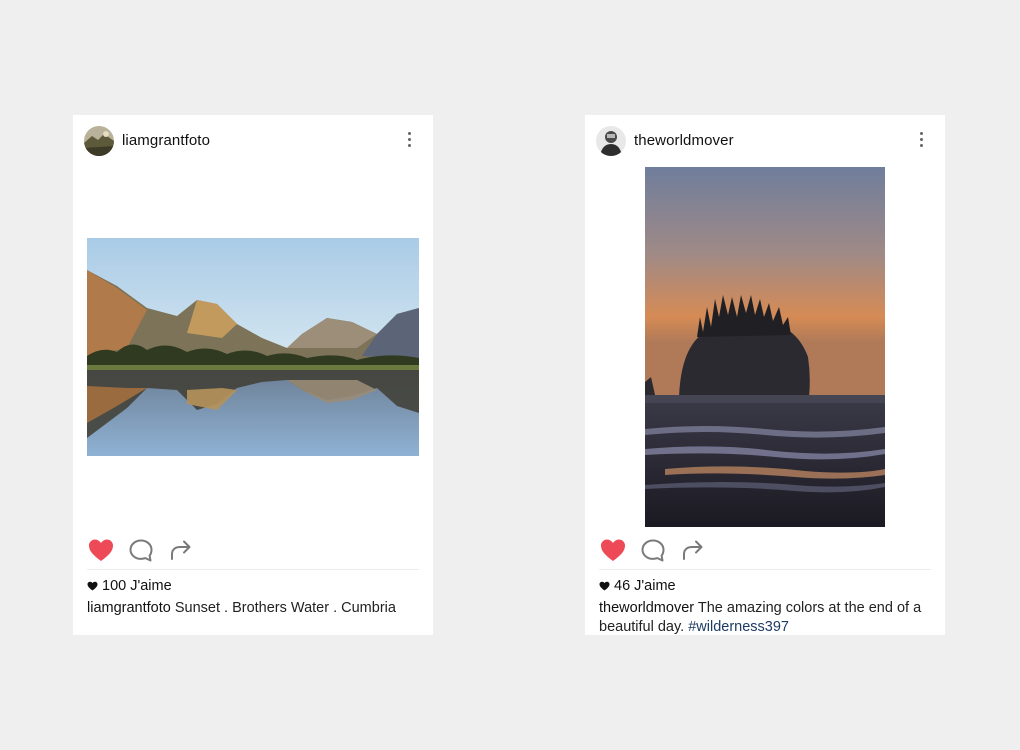 This screenshot has height=750, width=1020. Describe the element at coordinates (684, 140) in the screenshot. I see `post-username: theworldmover` at that location.